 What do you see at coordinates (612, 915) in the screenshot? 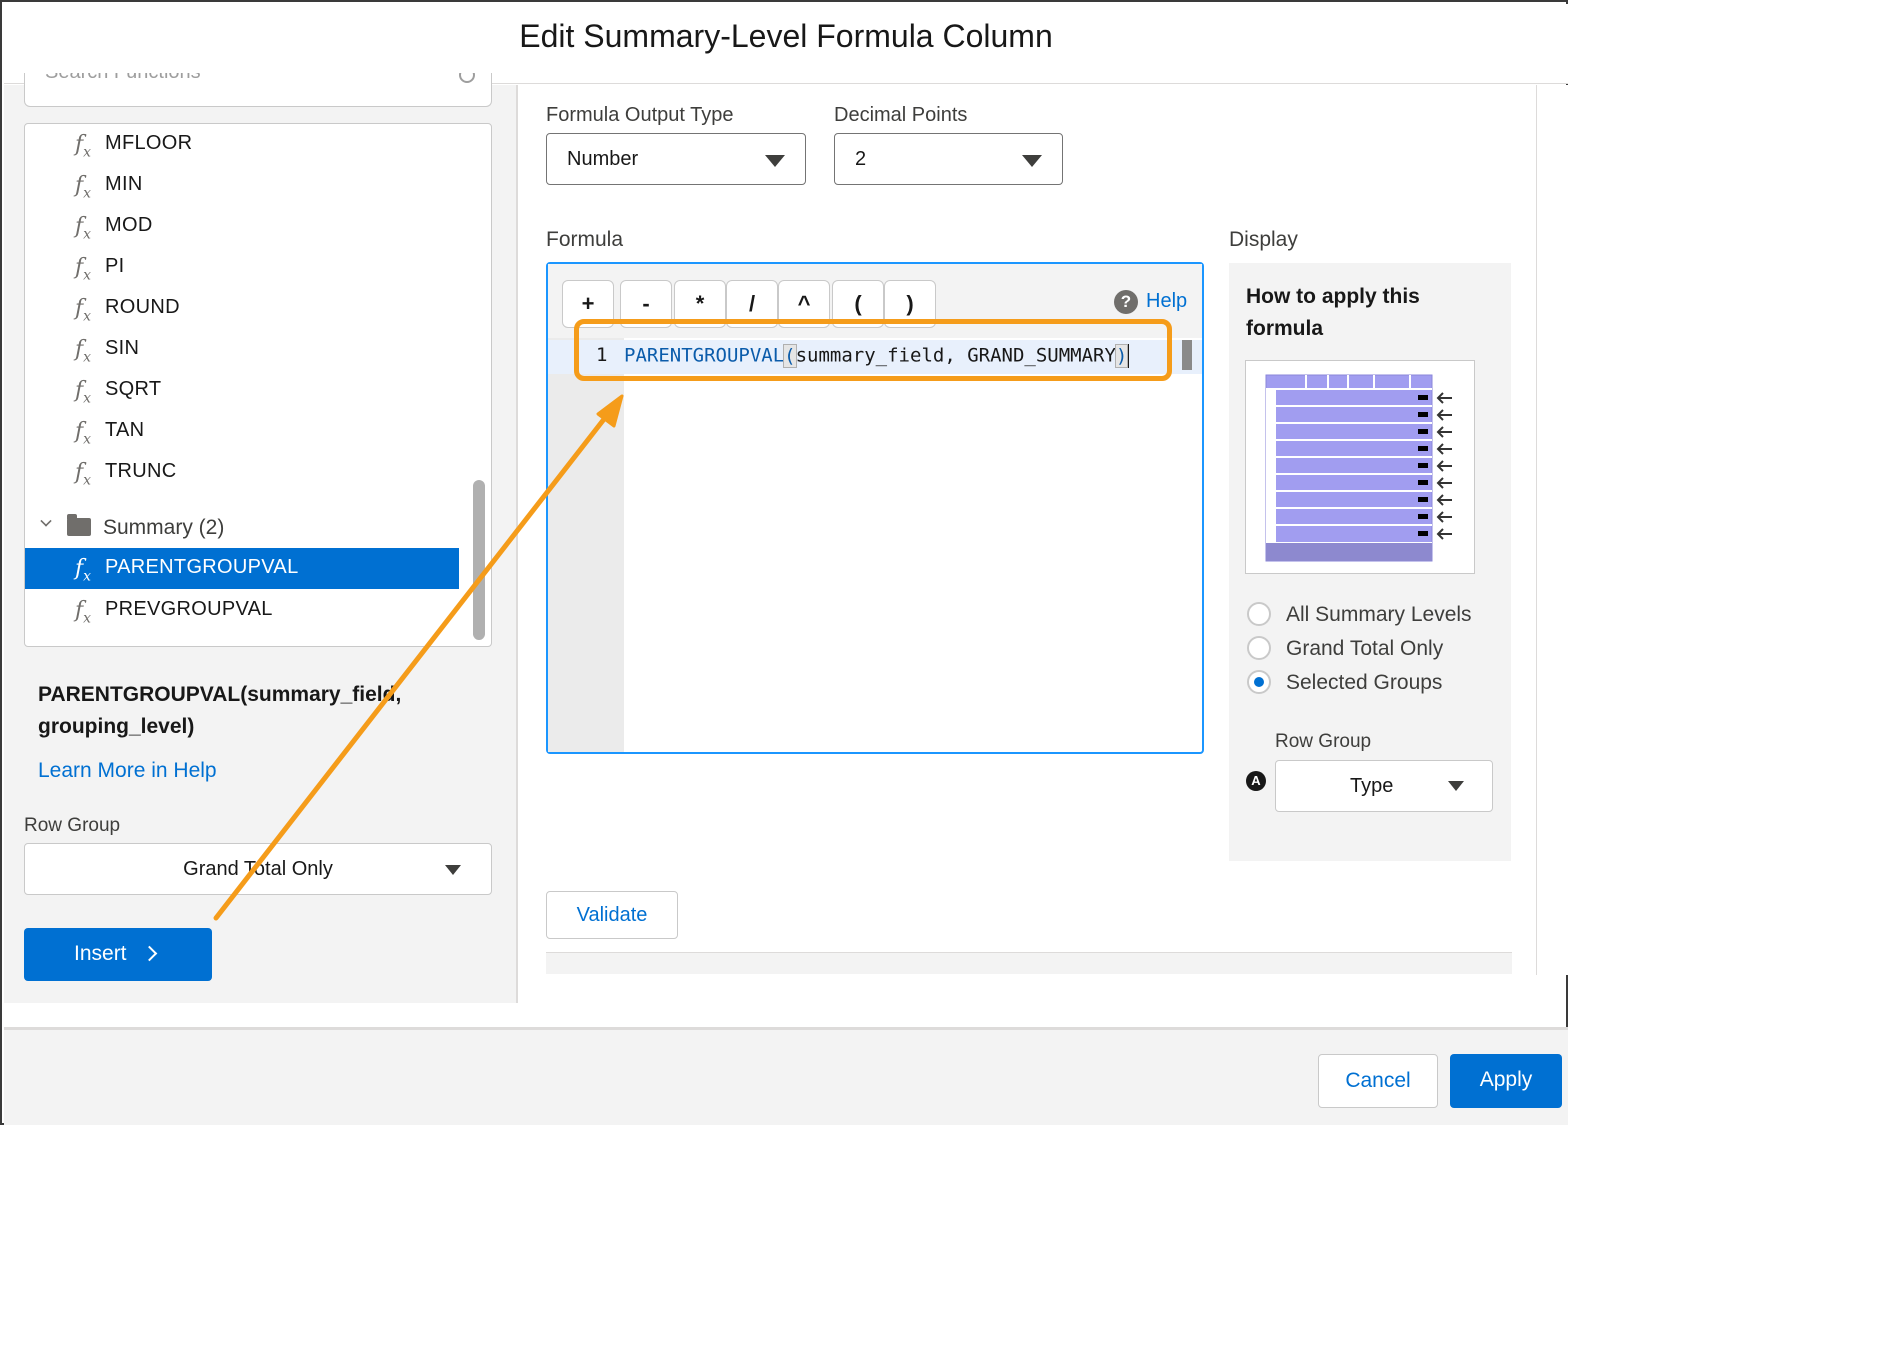
I see `validate-button: Validate` at bounding box center [612, 915].